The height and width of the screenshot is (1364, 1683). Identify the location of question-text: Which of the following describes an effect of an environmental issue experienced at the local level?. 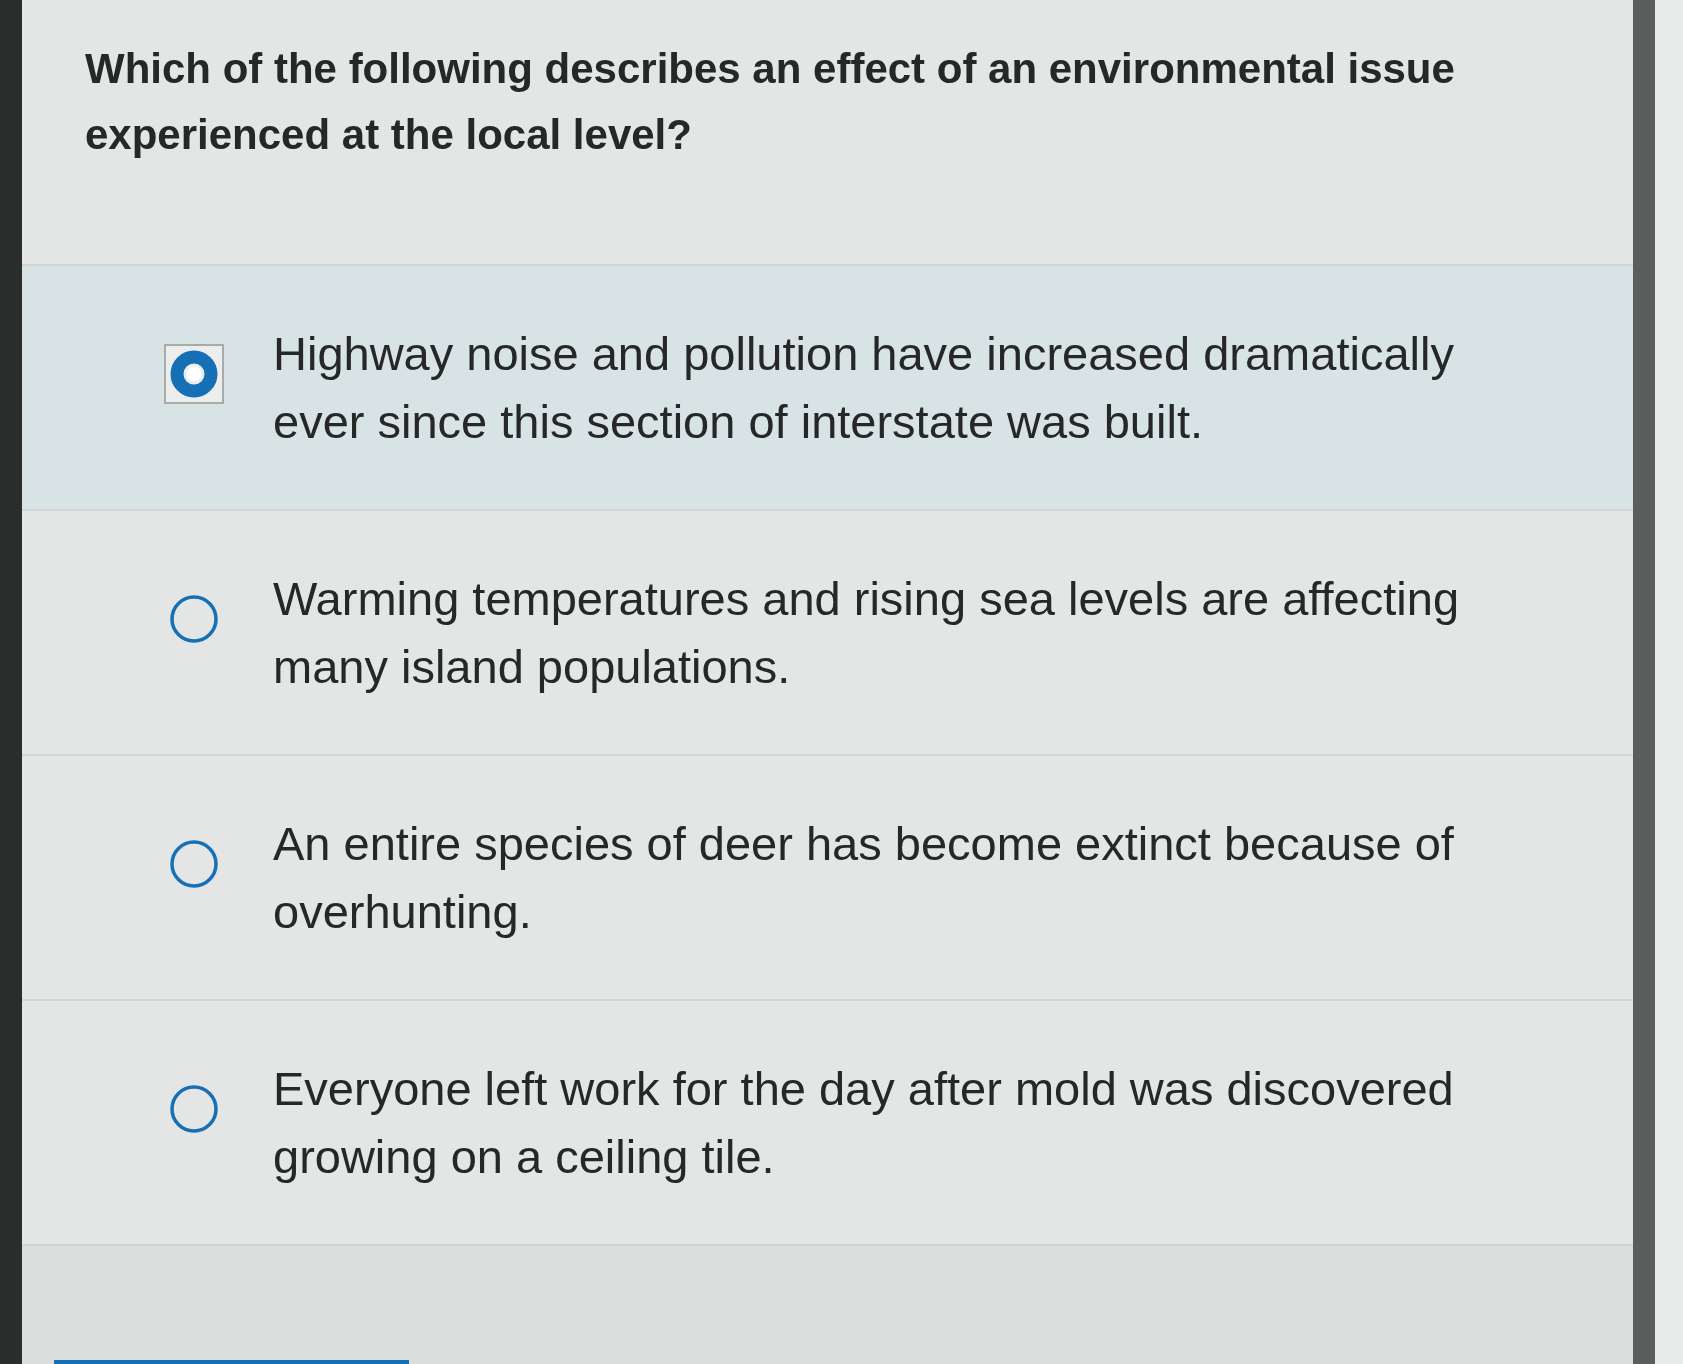
(770, 102).